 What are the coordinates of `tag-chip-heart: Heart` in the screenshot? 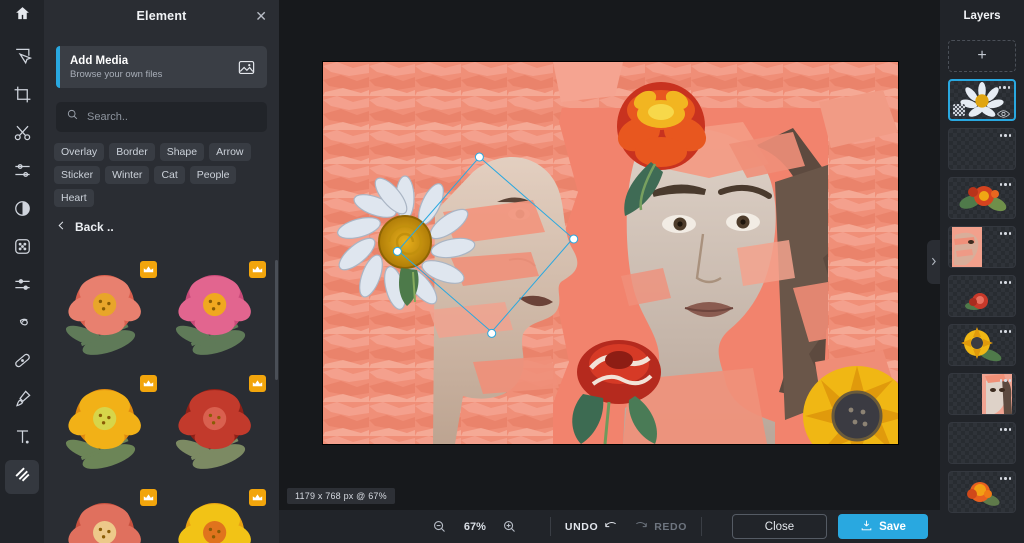 It's located at (74, 198).